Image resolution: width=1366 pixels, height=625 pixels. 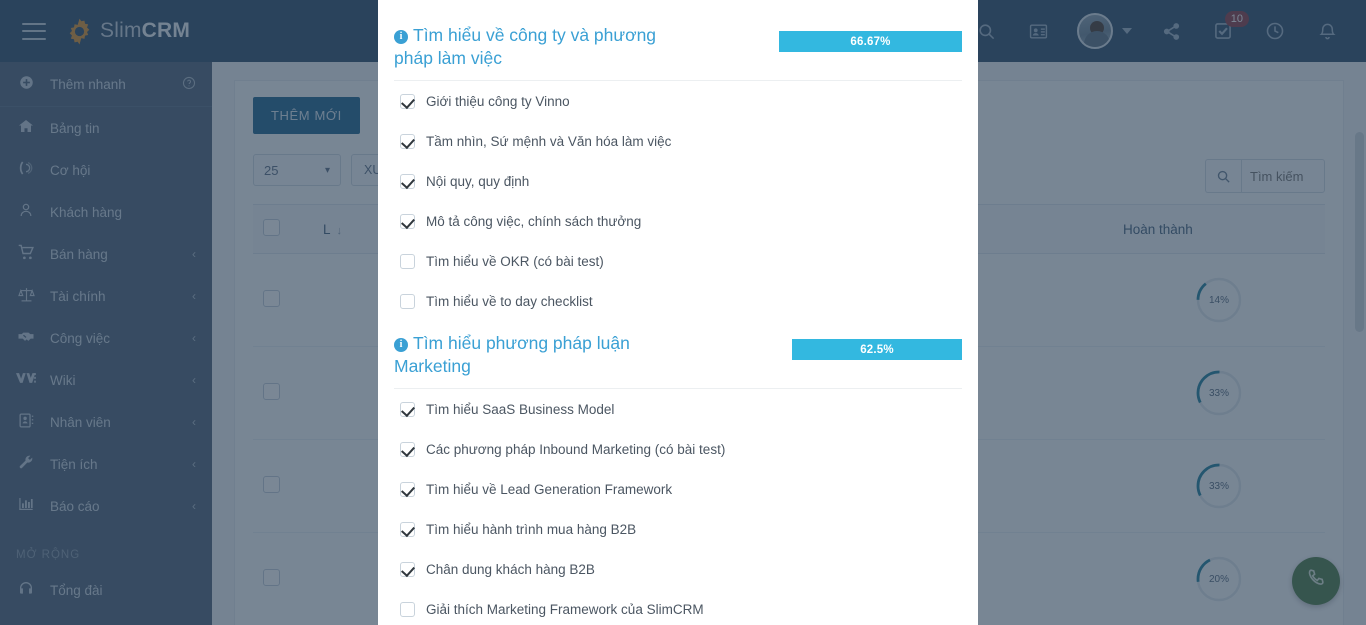 What do you see at coordinates (509, 301) in the screenshot?
I see `checklist-item-label: Tìm hiểu về to day checklist` at bounding box center [509, 301].